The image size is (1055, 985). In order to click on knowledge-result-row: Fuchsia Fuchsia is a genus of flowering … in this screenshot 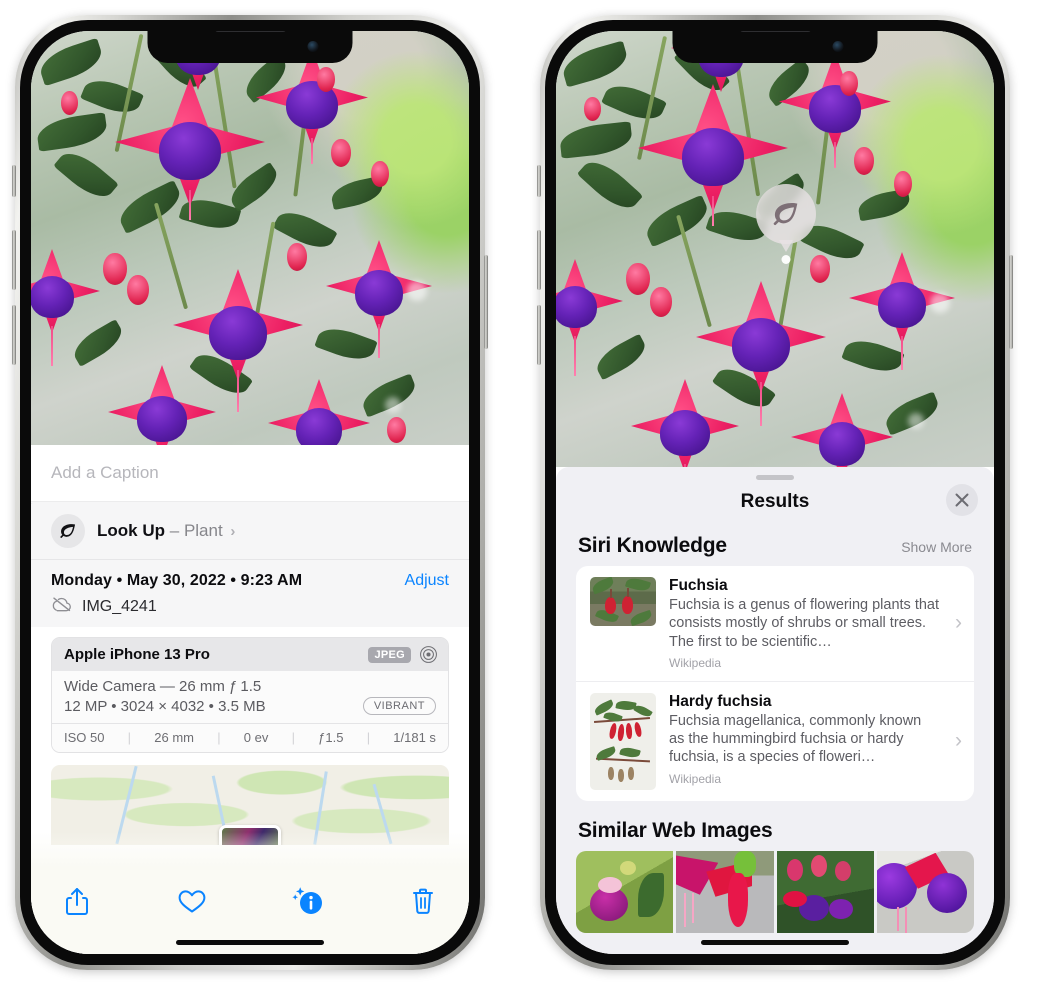, I will do `click(775, 623)`.